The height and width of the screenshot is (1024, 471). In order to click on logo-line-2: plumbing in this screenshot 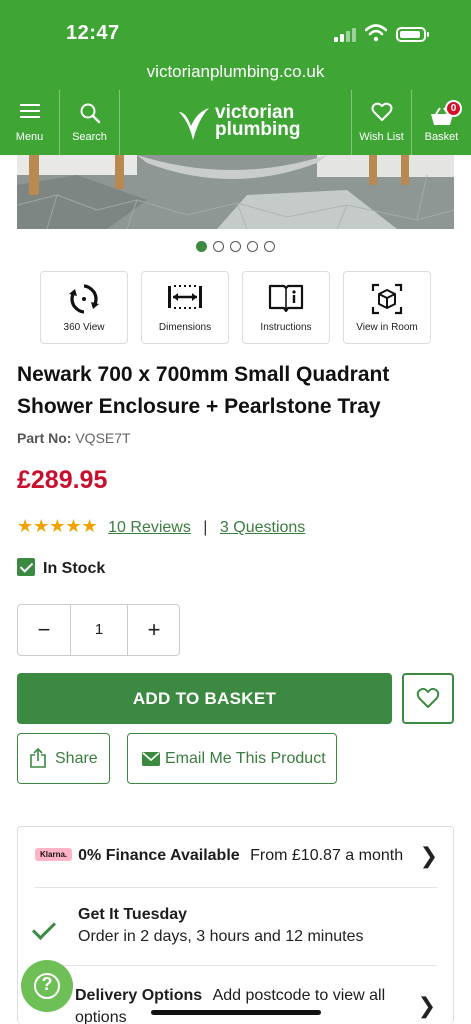, I will do `click(258, 129)`.